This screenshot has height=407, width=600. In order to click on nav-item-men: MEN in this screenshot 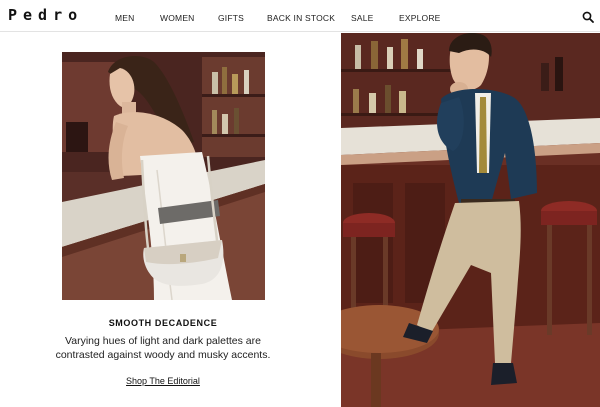, I will do `click(125, 18)`.